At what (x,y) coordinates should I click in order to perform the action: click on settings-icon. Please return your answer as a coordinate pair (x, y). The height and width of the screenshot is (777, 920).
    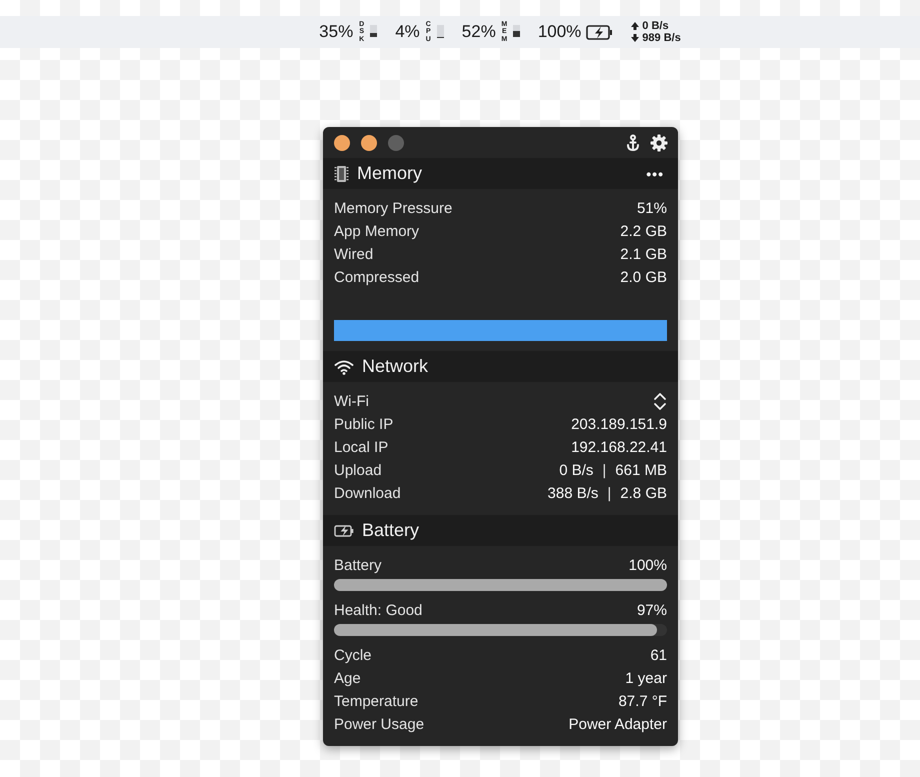
    Looking at the image, I should click on (659, 143).